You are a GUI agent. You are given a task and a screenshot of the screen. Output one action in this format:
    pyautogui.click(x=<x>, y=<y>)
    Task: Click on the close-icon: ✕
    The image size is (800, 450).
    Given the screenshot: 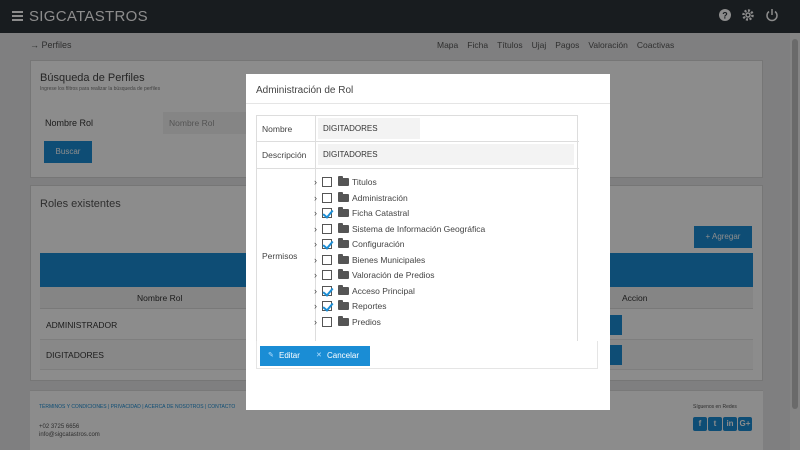 What is the action you would take?
    pyautogui.click(x=319, y=355)
    